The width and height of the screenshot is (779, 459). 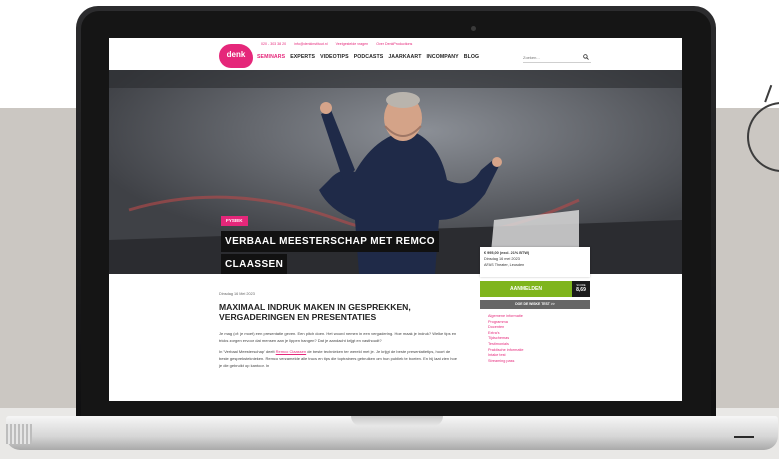 I want to click on topline-email: info@denkinstituut.nl, so click(x=310, y=45).